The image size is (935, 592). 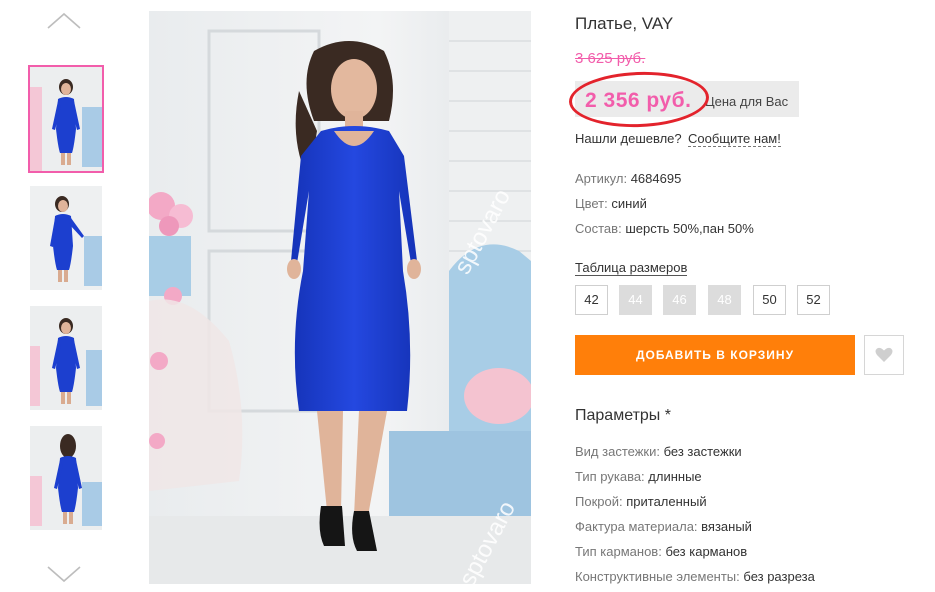 I want to click on param-fastener-key: Вид застежки:, so click(x=617, y=451).